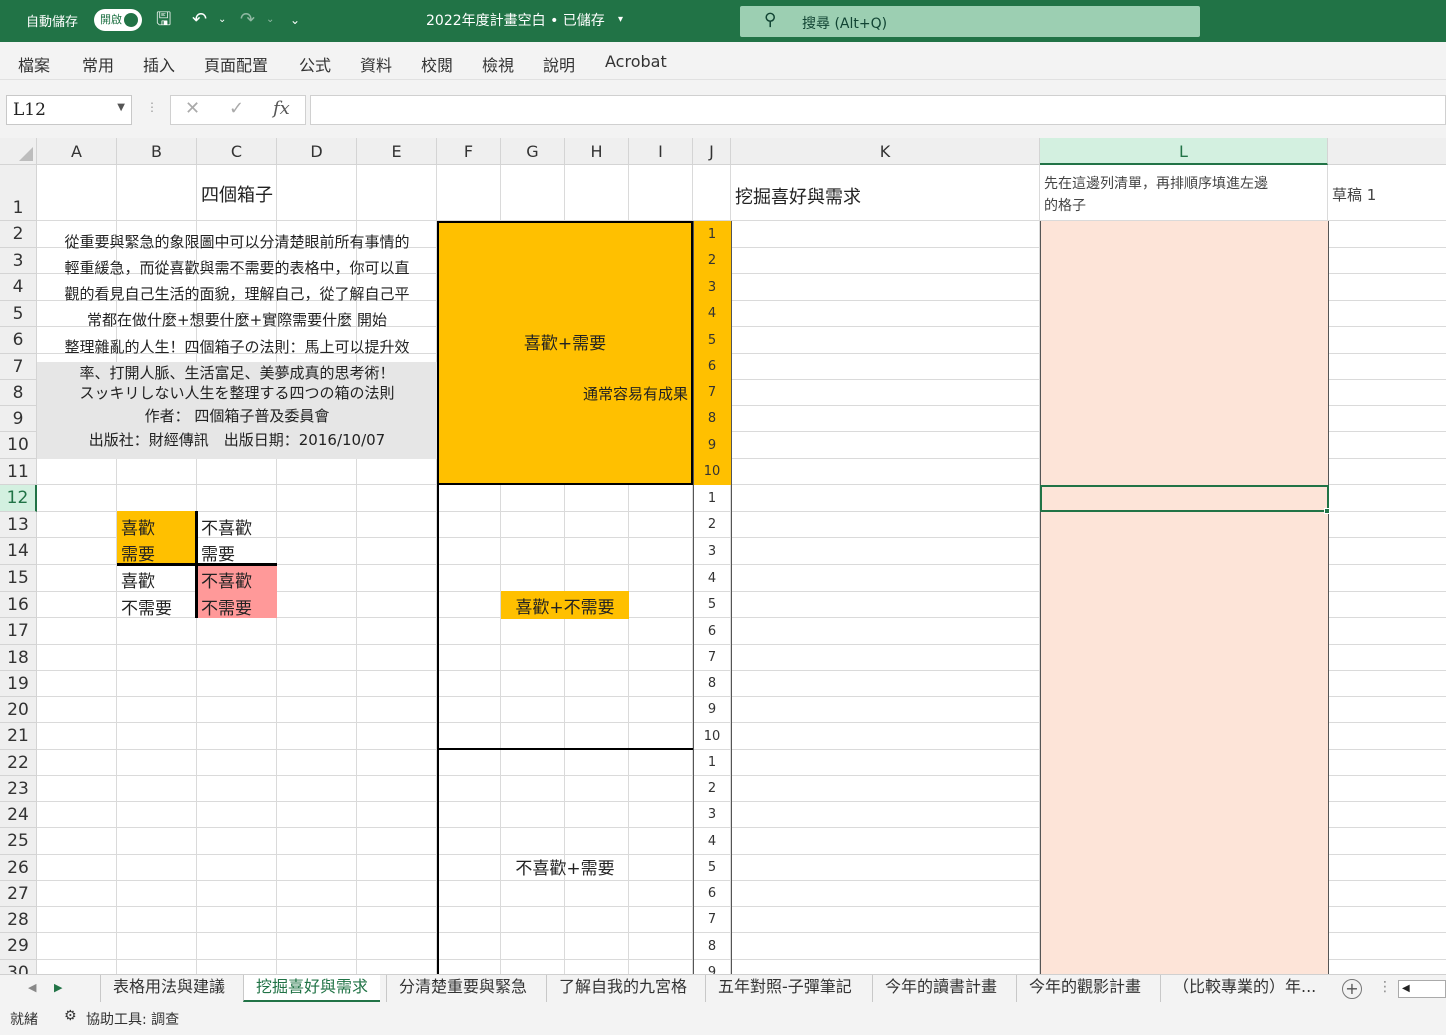 The height and width of the screenshot is (1035, 1446). Describe the element at coordinates (163, 20) in the screenshot. I see `save-icon: 🖫` at that location.